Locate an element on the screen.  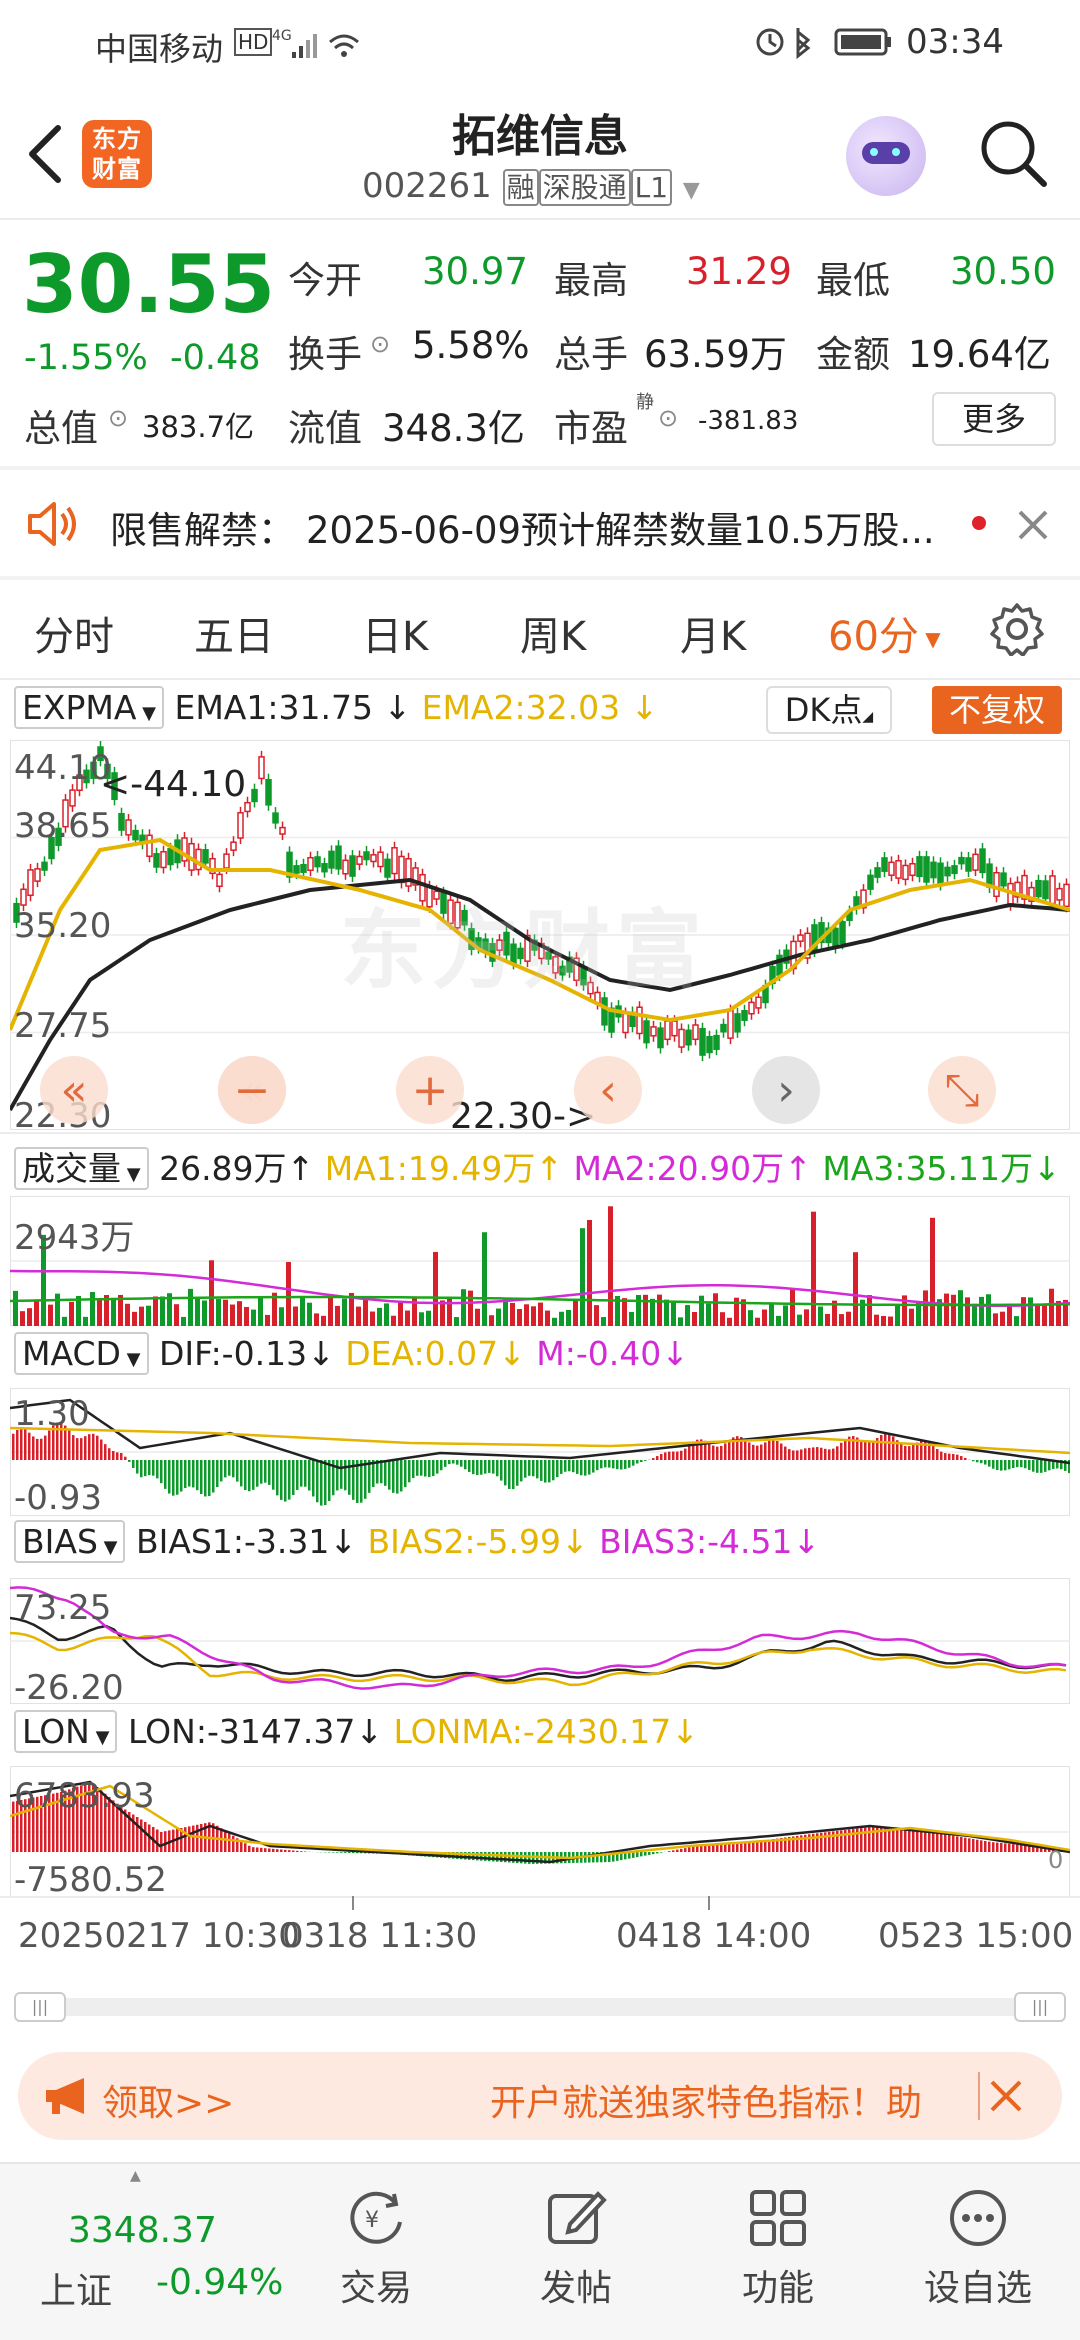
nav-watchlist: 设自选 is located at coordinates (978, 2252).